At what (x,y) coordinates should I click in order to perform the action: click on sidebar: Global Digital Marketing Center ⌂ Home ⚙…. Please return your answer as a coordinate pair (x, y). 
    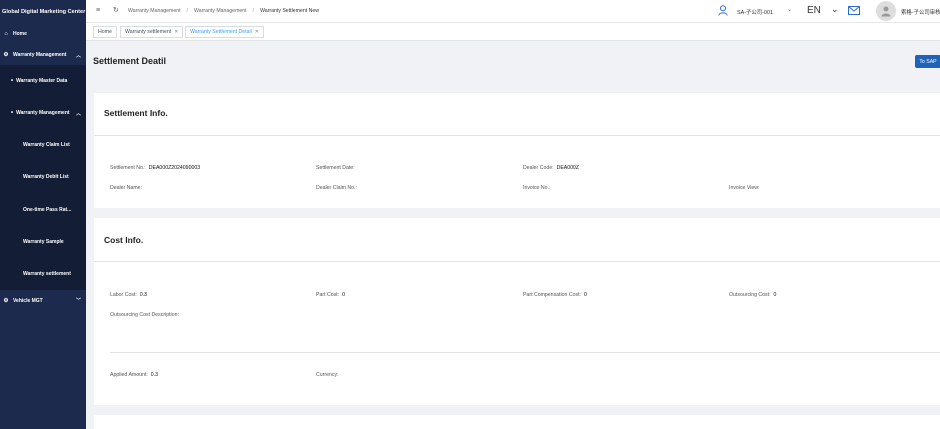
    Looking at the image, I should click on (43, 214).